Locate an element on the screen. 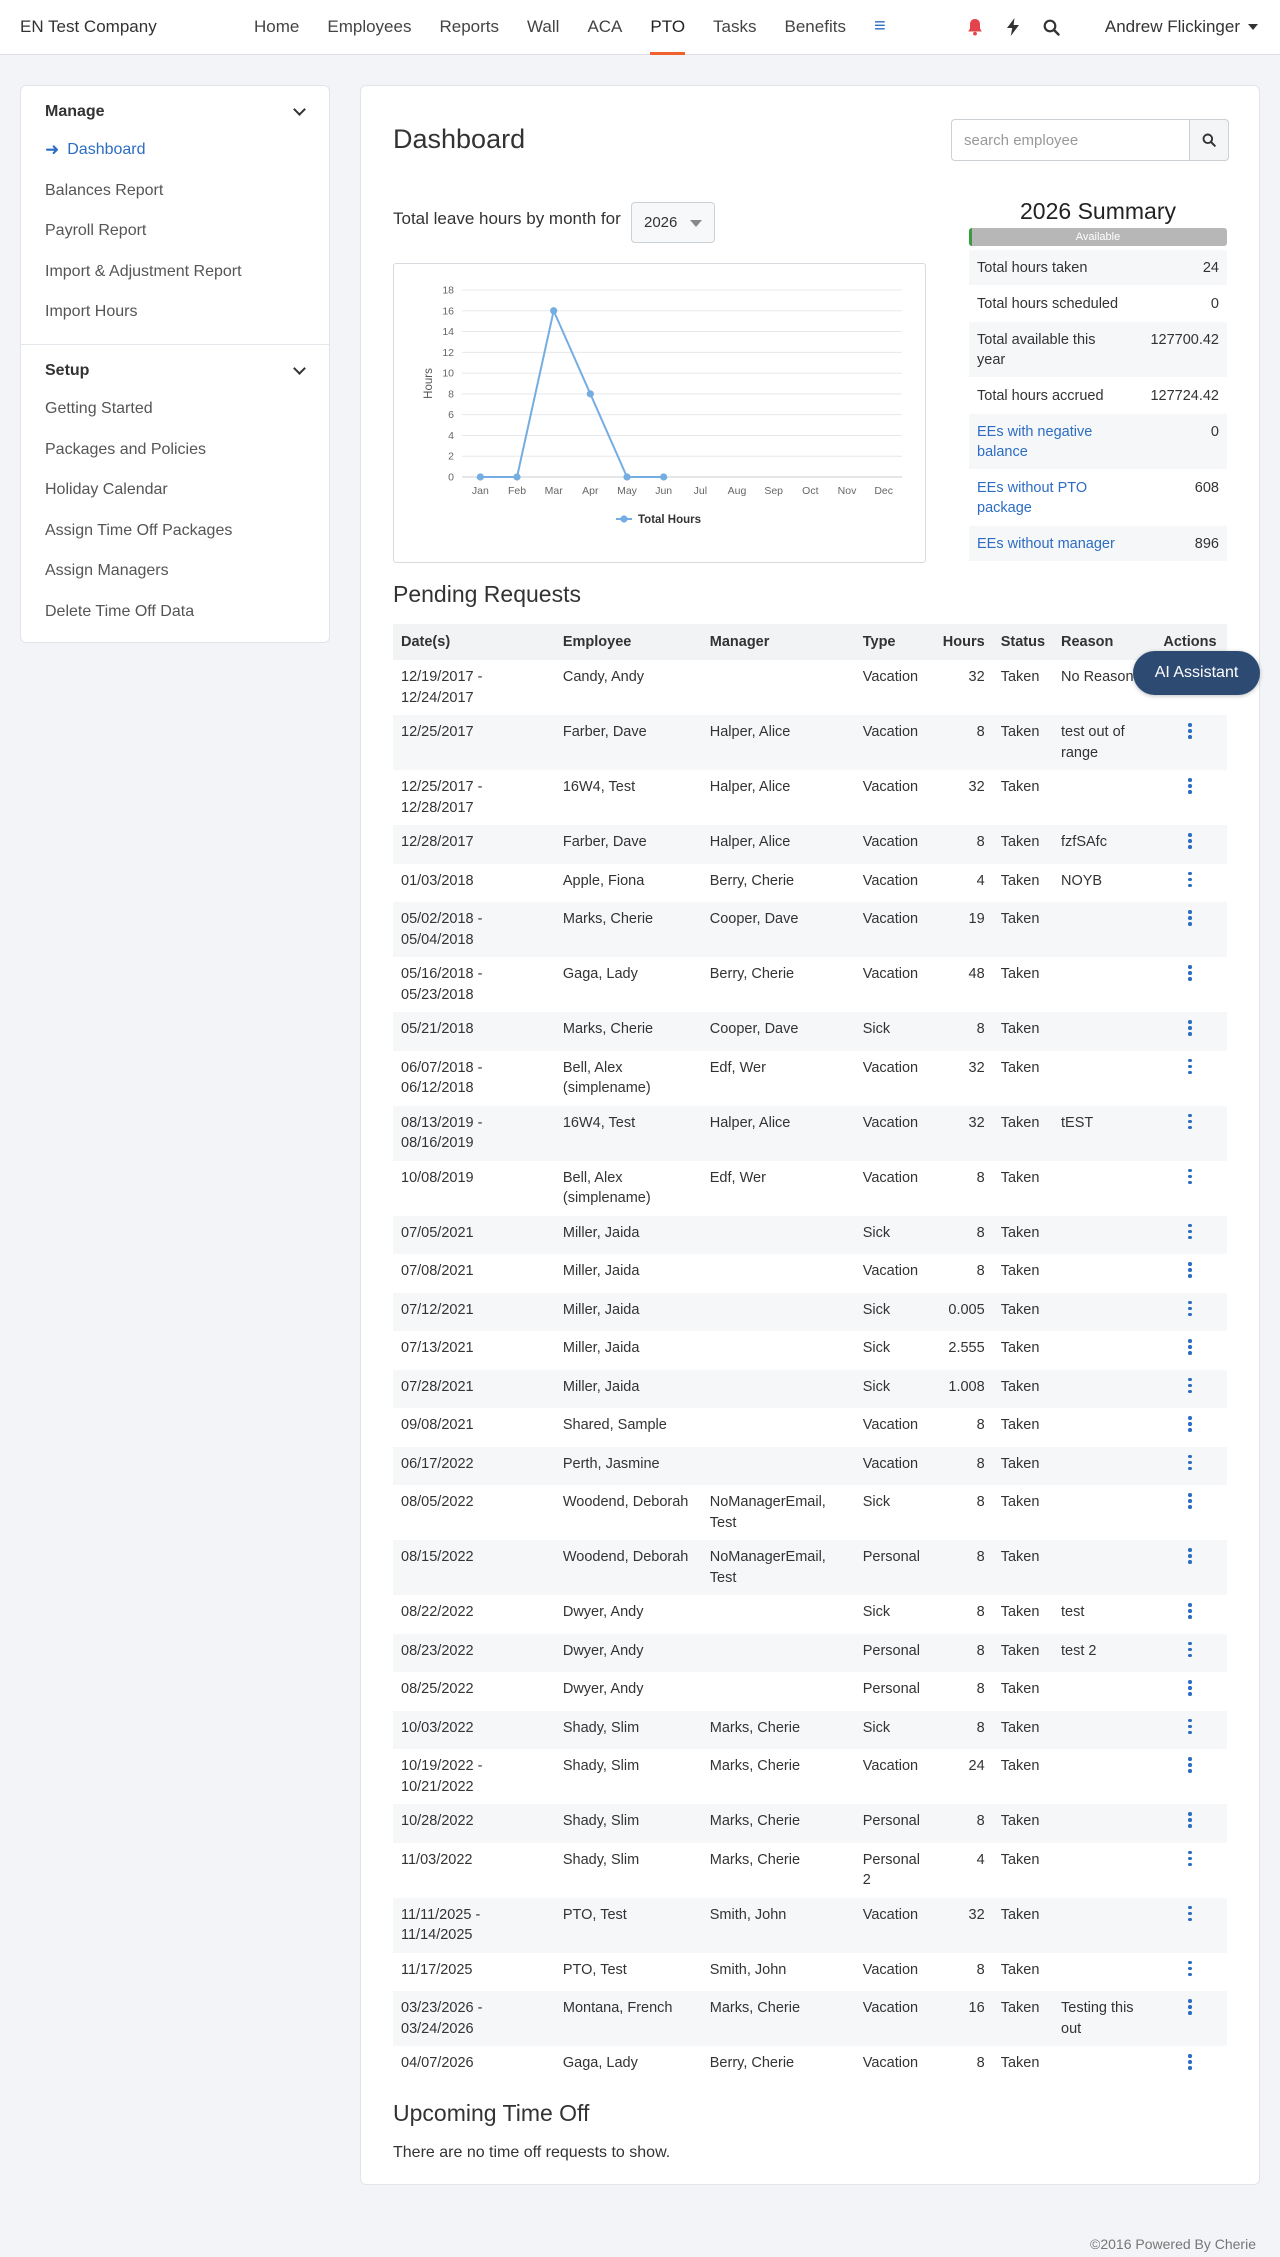  sidebar-manage-header: Manage is located at coordinates (175, 112).